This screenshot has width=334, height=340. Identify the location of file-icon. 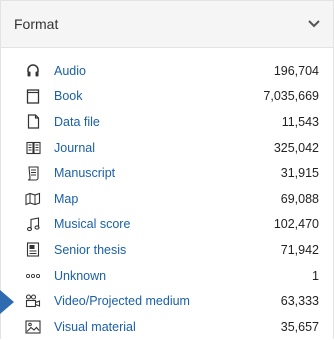
(33, 122).